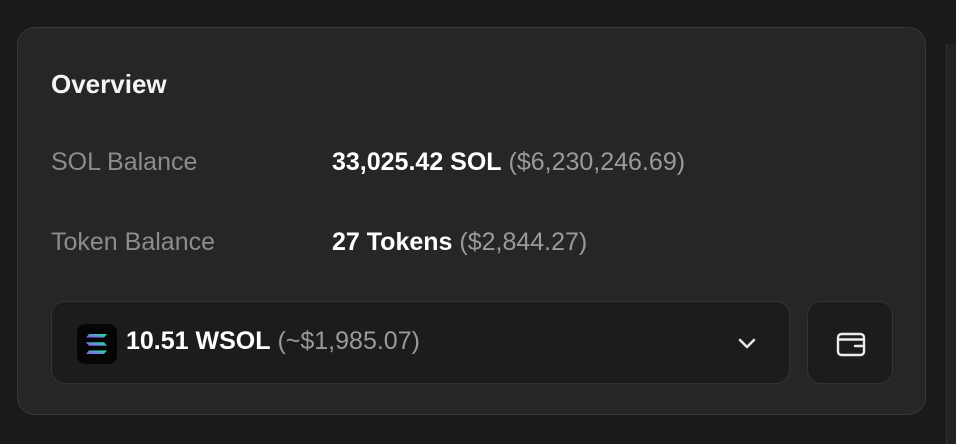 The height and width of the screenshot is (444, 956). Describe the element at coordinates (951, 244) in the screenshot. I see `adjacent-panel-edge` at that location.